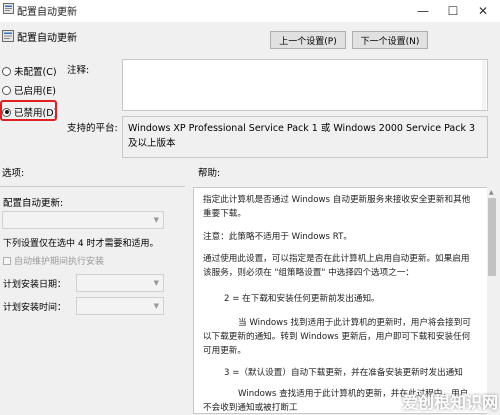 The height and width of the screenshot is (415, 500). I want to click on maximize-icon: ☐, so click(453, 11).